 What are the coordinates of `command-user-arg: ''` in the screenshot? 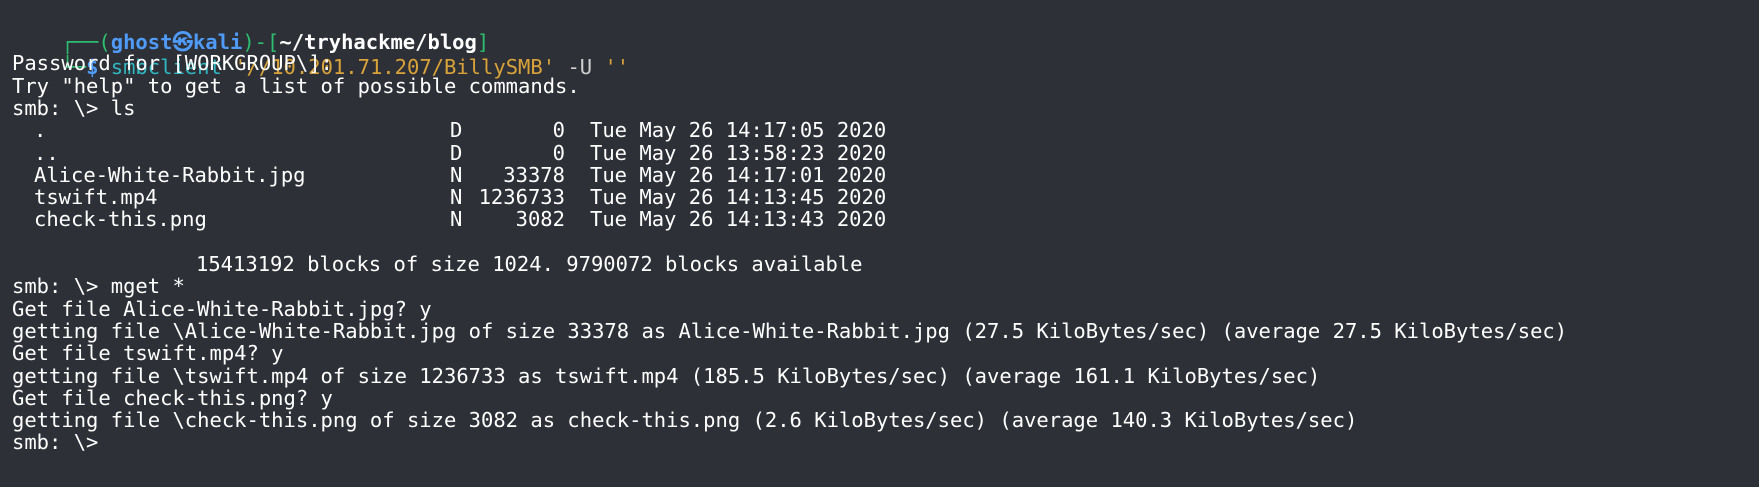 It's located at (617, 67).